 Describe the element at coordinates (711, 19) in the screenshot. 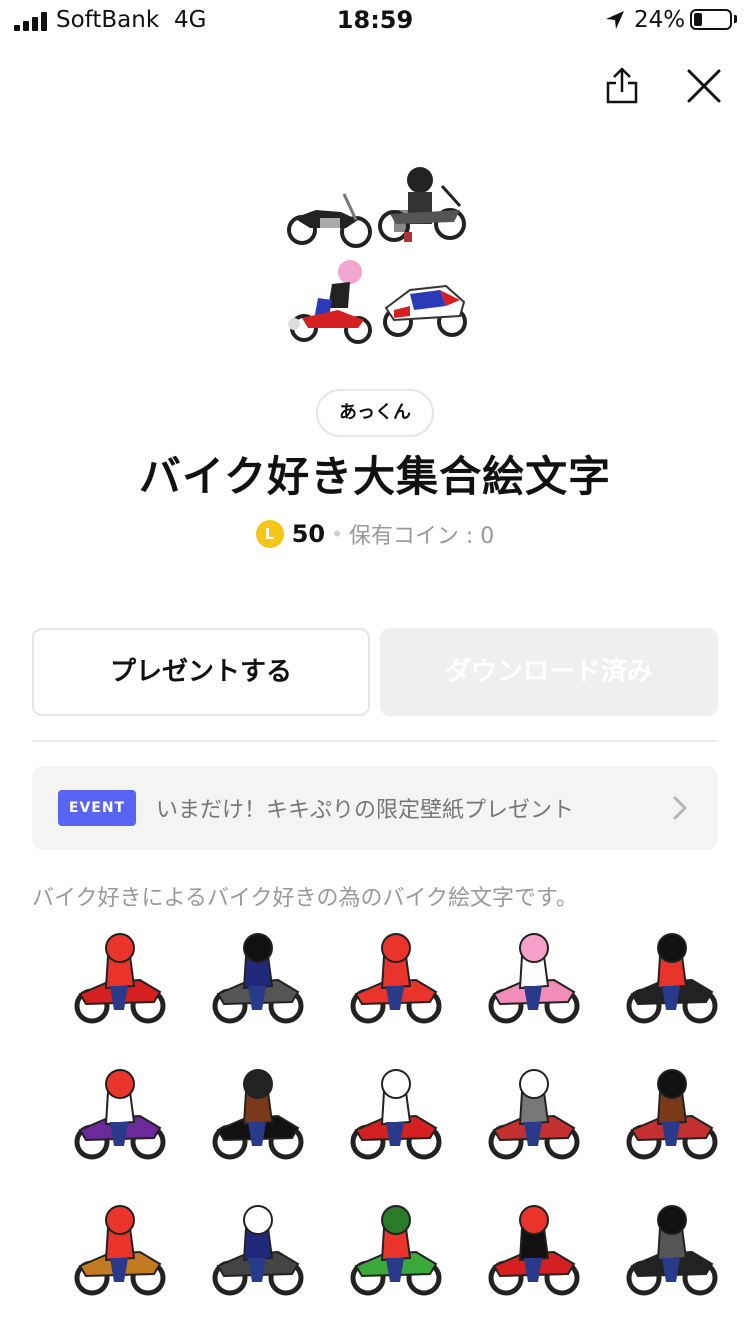

I see `battery-icon` at that location.